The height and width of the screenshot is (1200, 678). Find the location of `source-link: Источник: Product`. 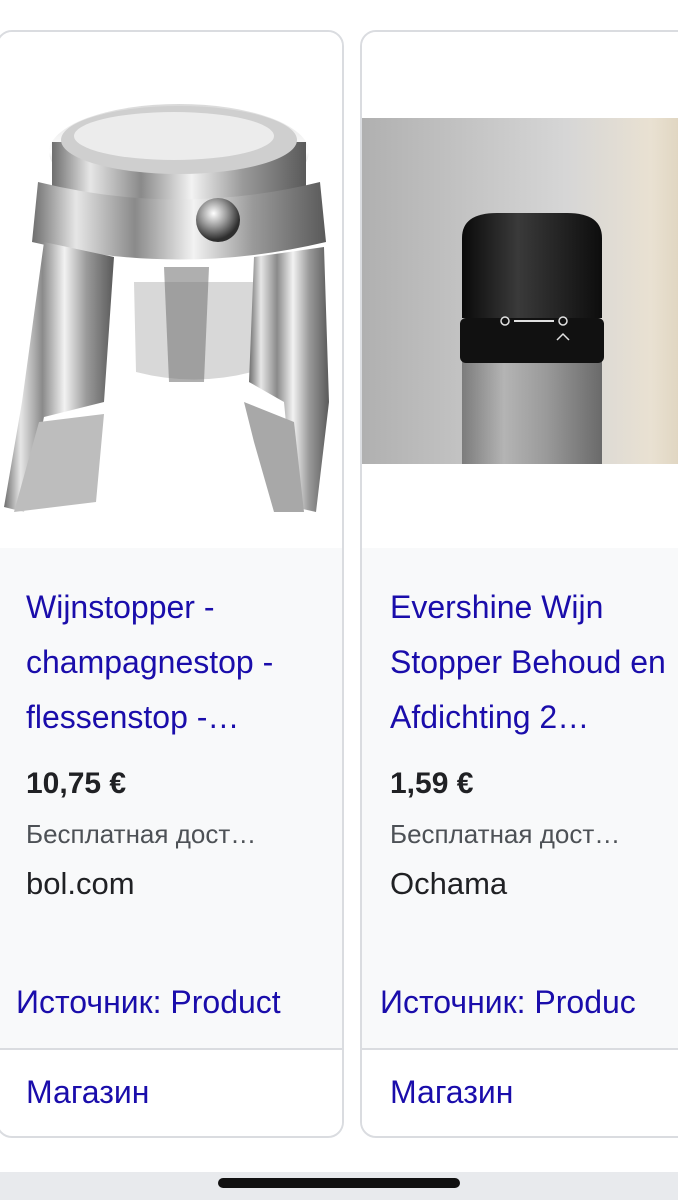

source-link: Источник: Product is located at coordinates (179, 1002).